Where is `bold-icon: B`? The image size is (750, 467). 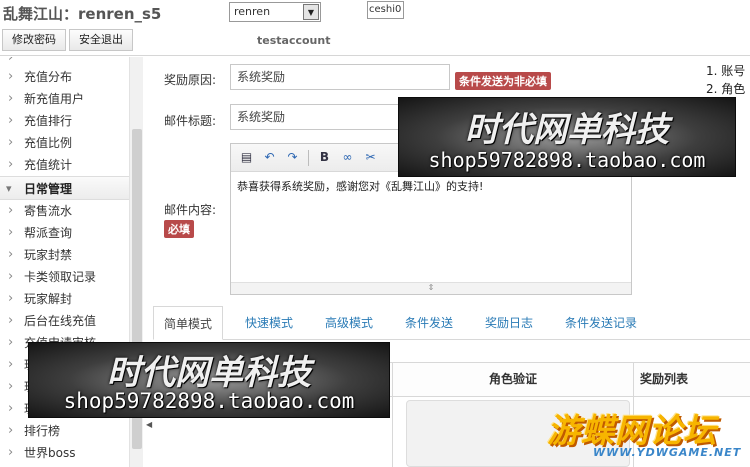 bold-icon: B is located at coordinates (324, 157).